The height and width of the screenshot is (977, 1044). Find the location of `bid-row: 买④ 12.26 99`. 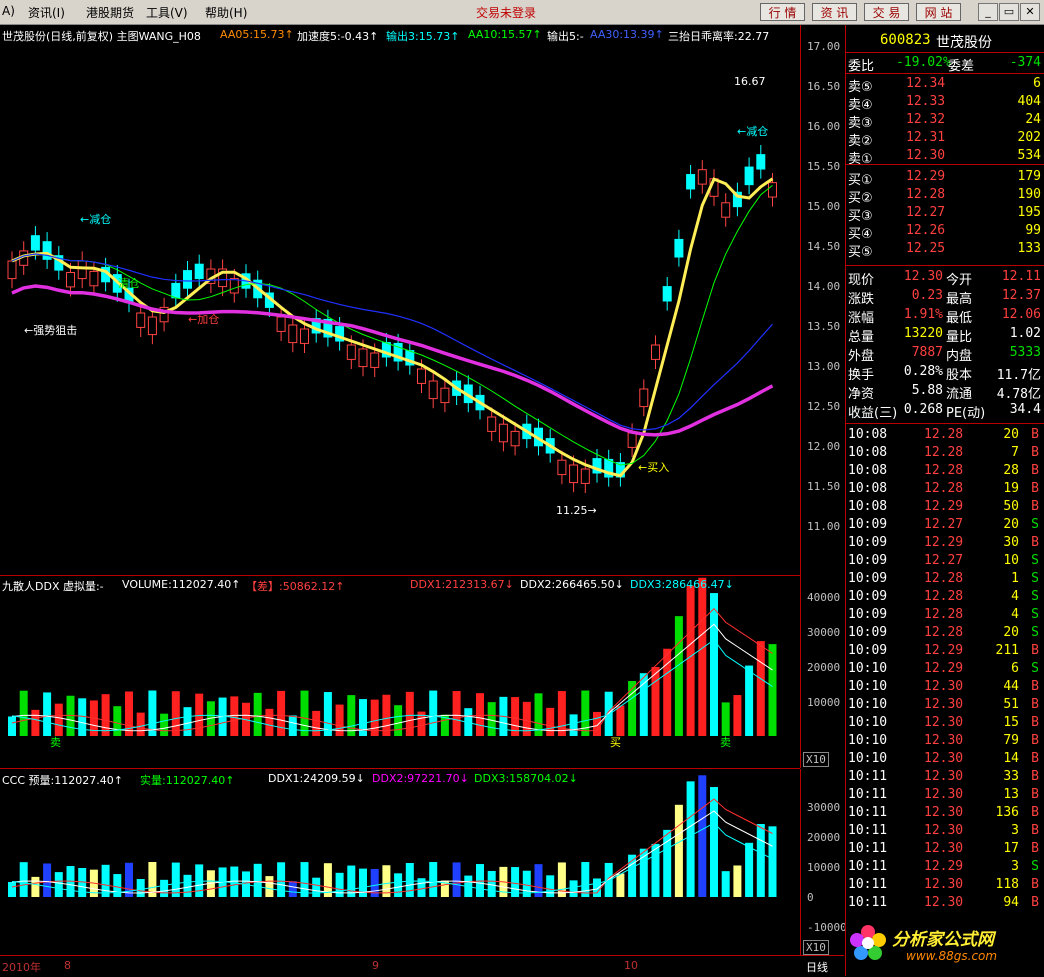

bid-row: 买④ 12.26 99 is located at coordinates (945, 232).